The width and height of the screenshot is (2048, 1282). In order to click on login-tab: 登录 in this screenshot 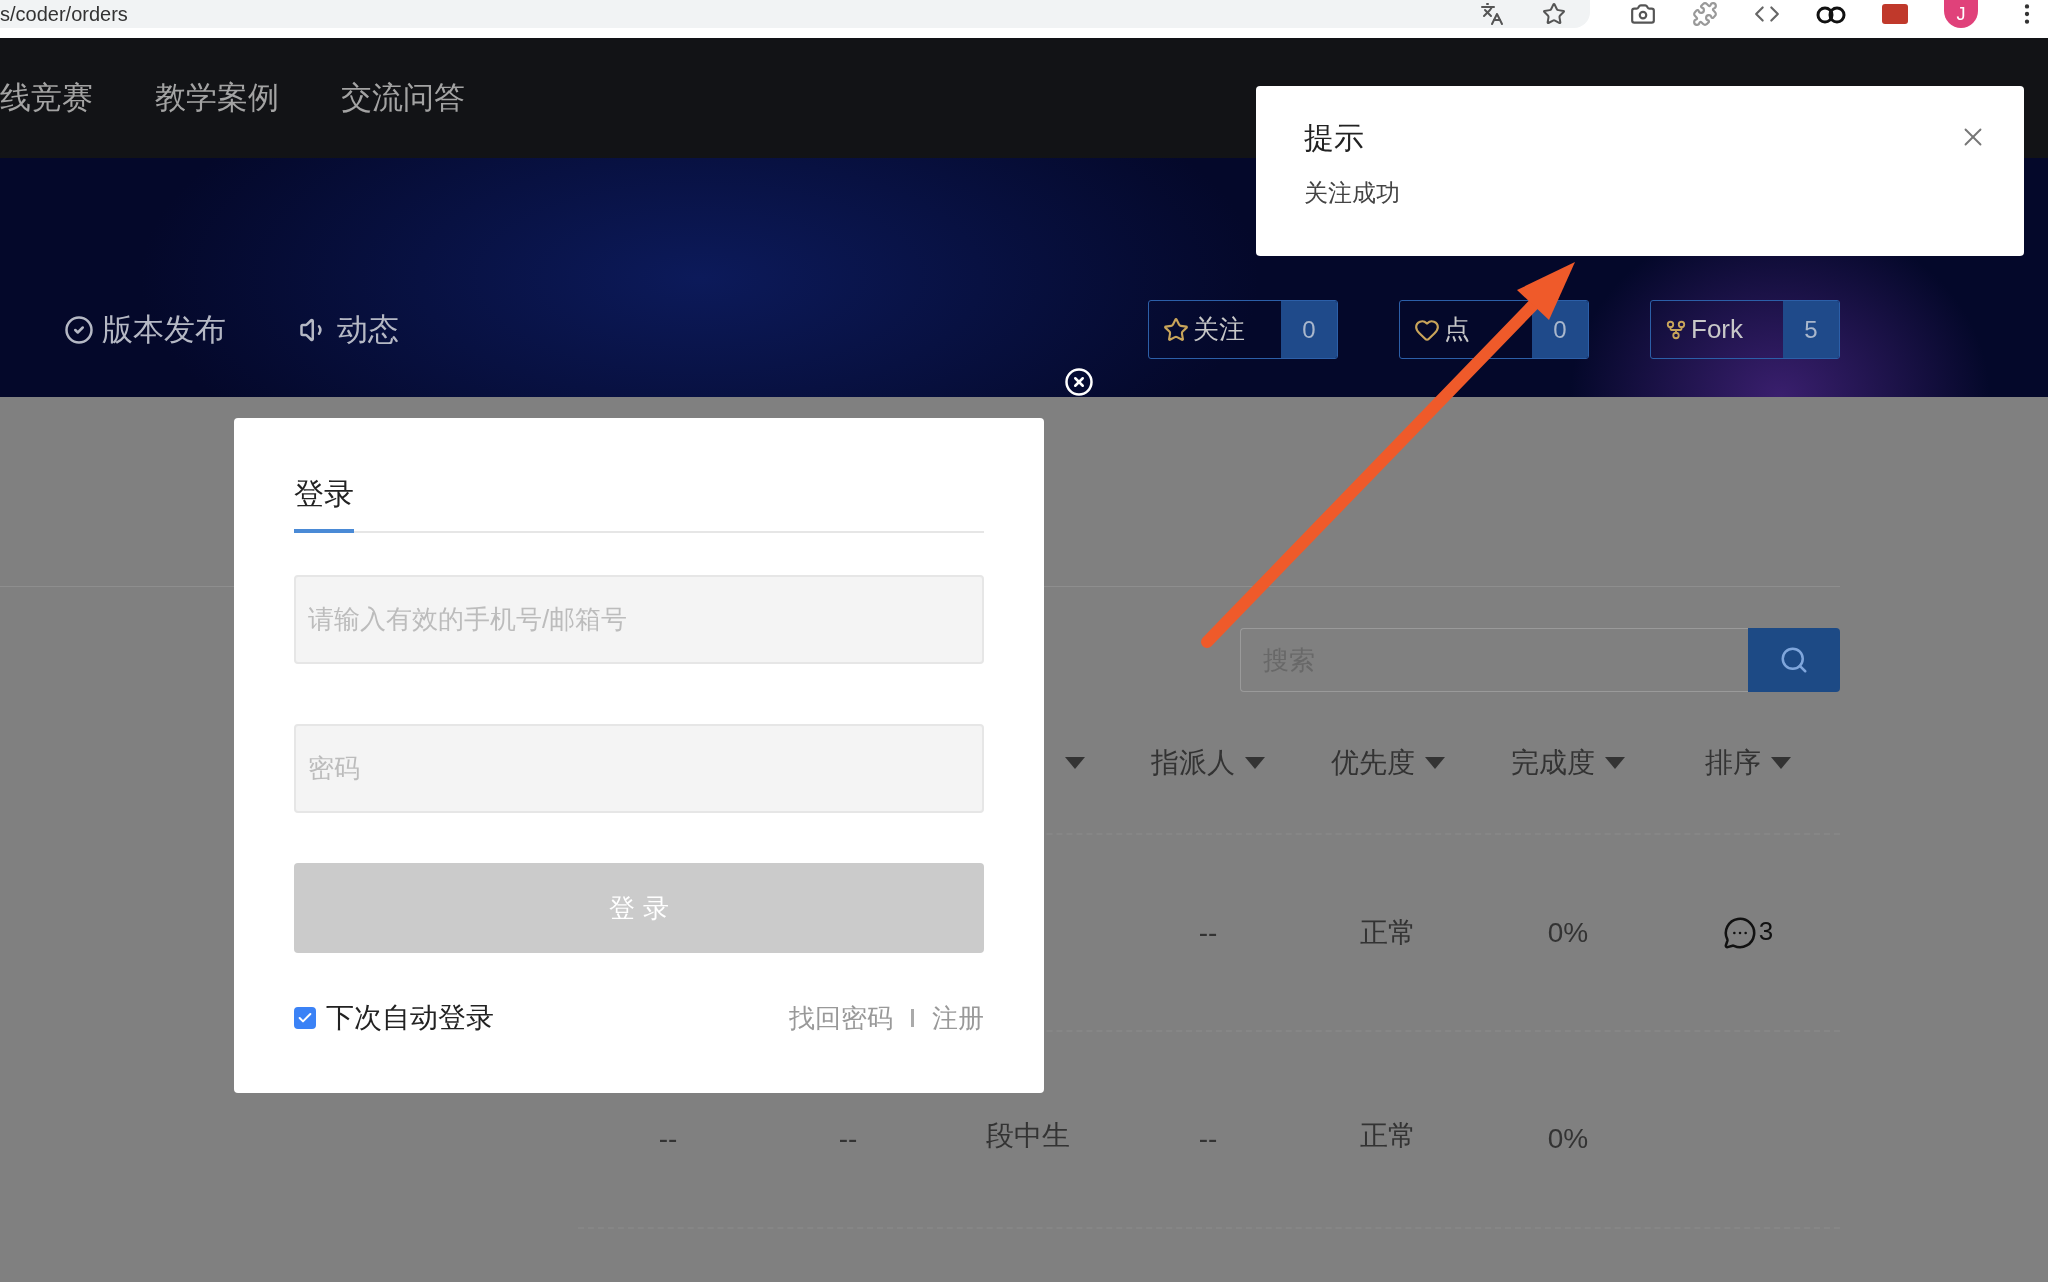, I will do `click(324, 503)`.